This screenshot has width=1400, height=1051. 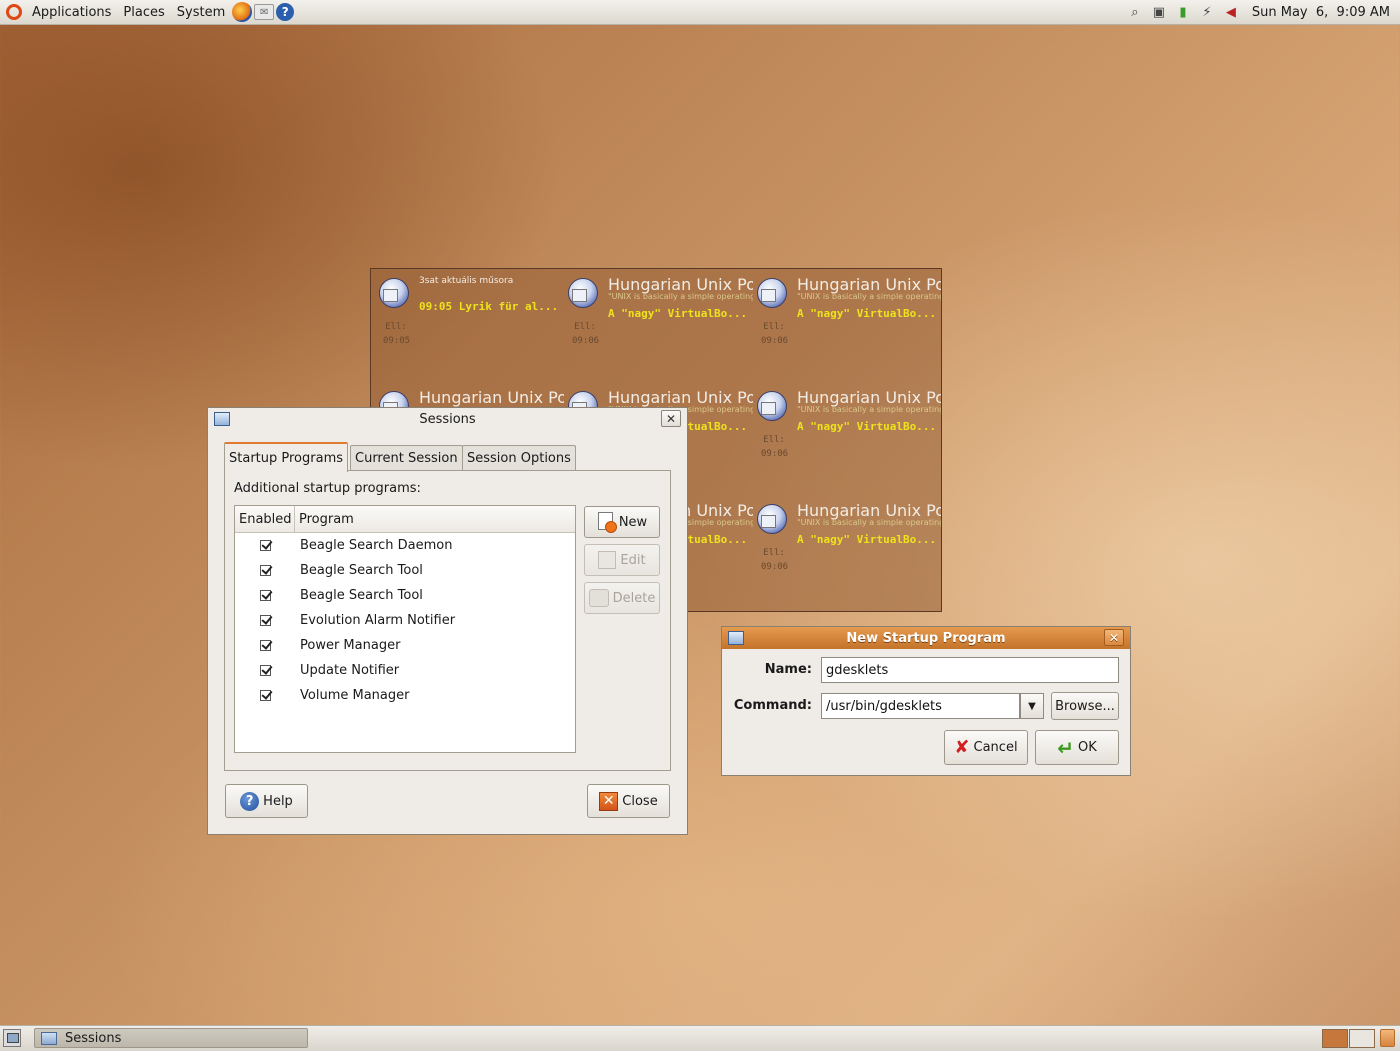 I want to click on search-icon: ⌕, so click(x=1135, y=12).